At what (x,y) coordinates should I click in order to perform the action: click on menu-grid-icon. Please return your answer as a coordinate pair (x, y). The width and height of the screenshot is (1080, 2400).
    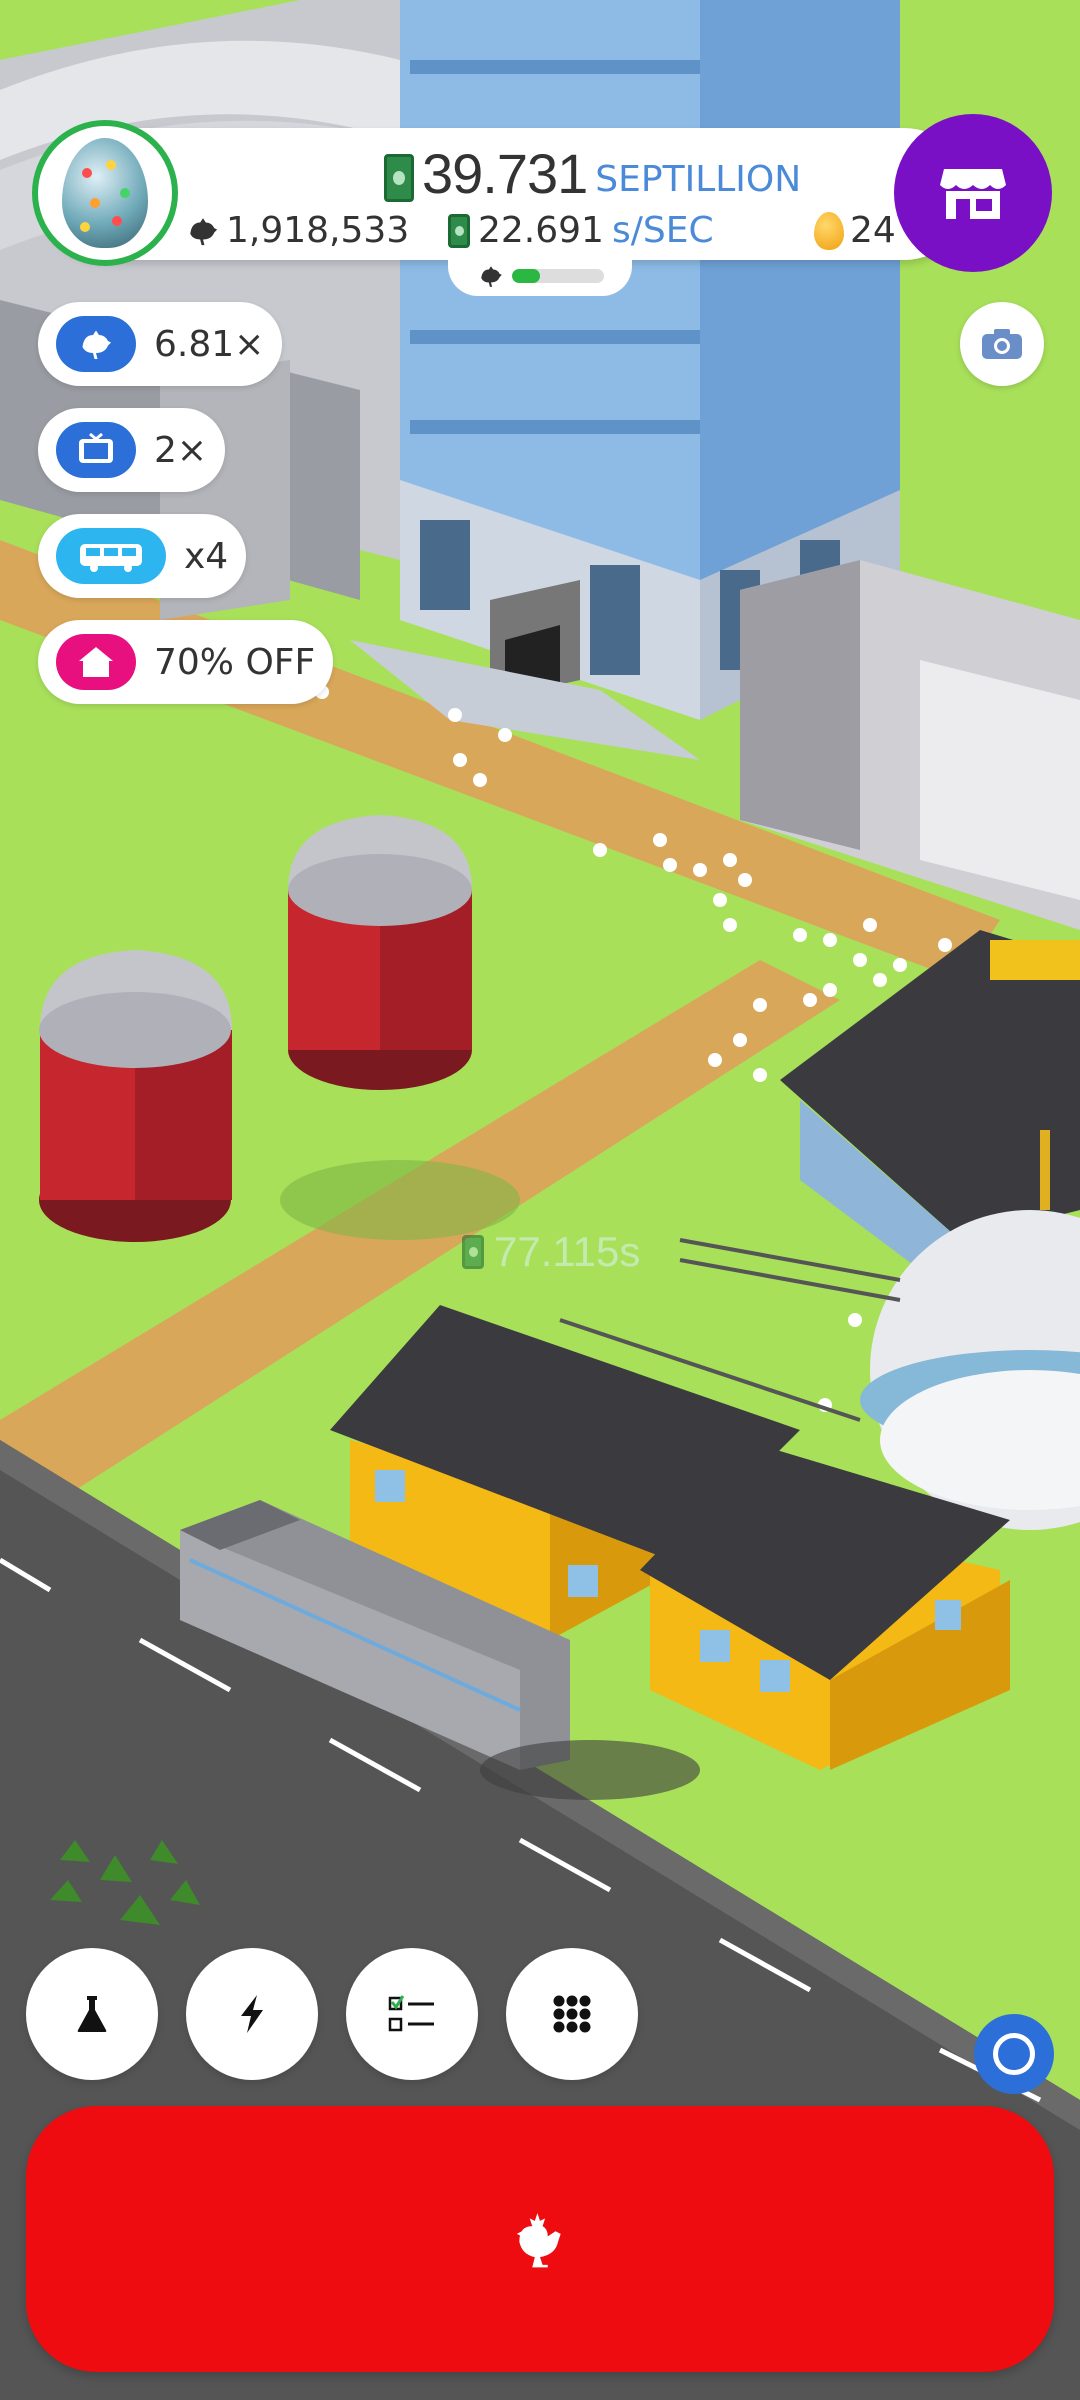
    Looking at the image, I should click on (572, 2014).